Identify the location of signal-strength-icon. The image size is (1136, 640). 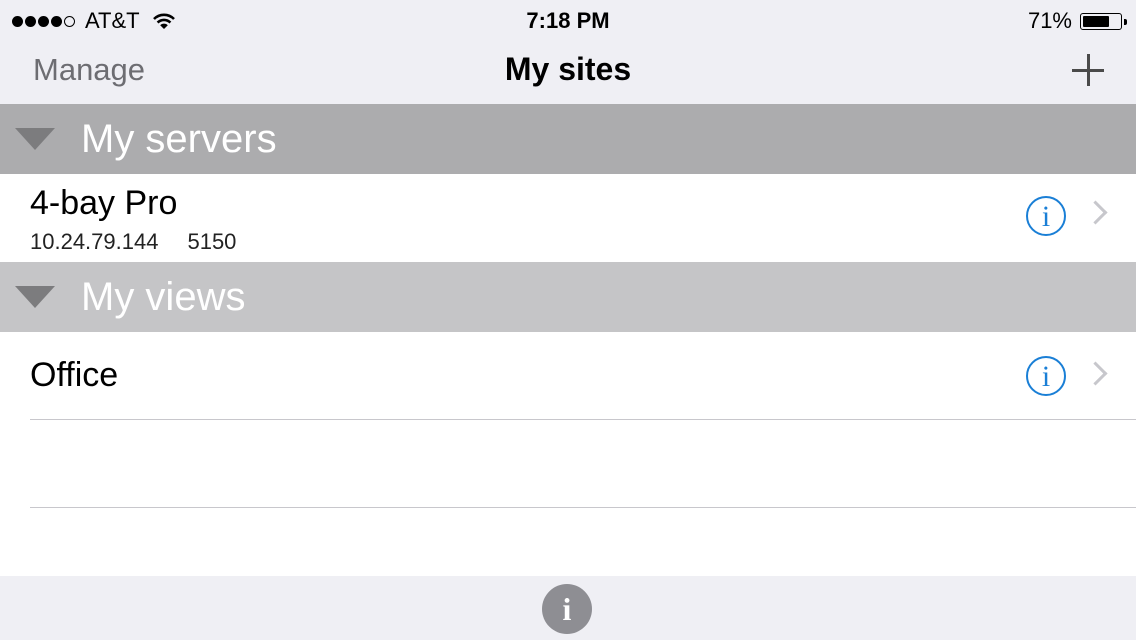
(44, 21).